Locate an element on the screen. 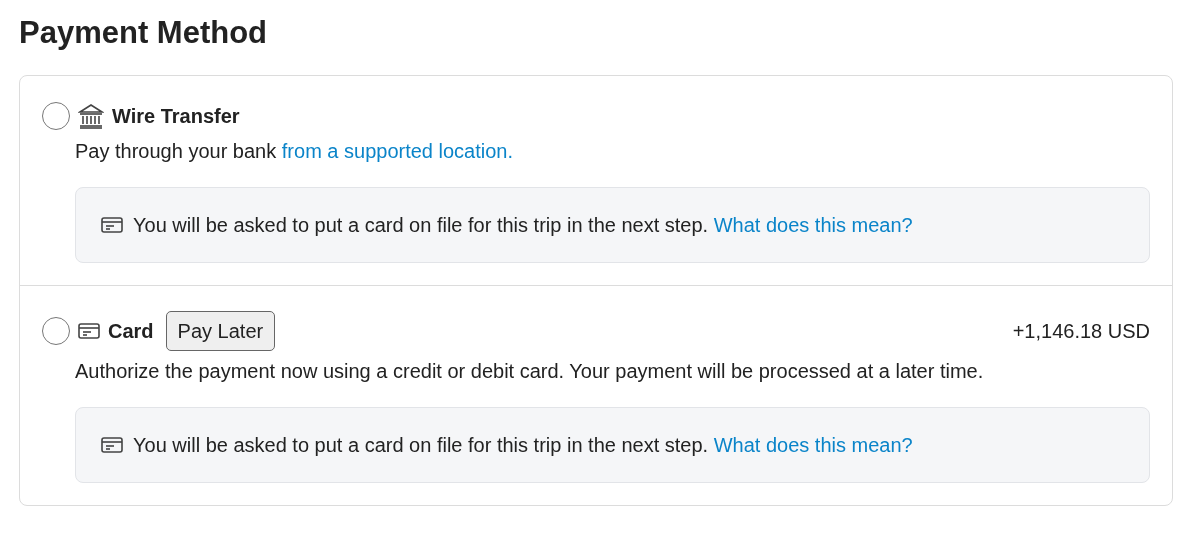  bank-icon is located at coordinates (91, 116).